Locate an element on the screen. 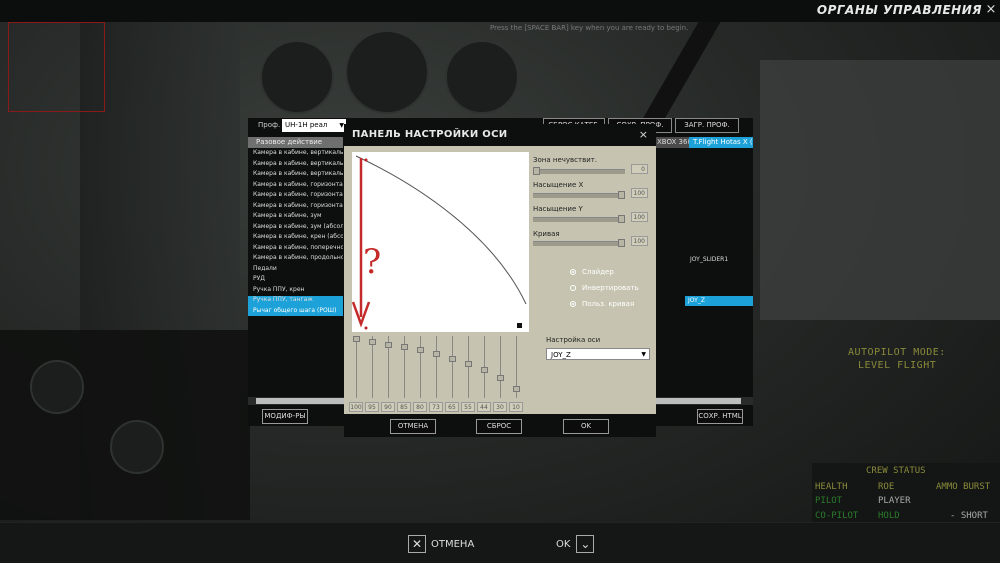  modifiers-button: МОДИФ-РЫ is located at coordinates (285, 416).